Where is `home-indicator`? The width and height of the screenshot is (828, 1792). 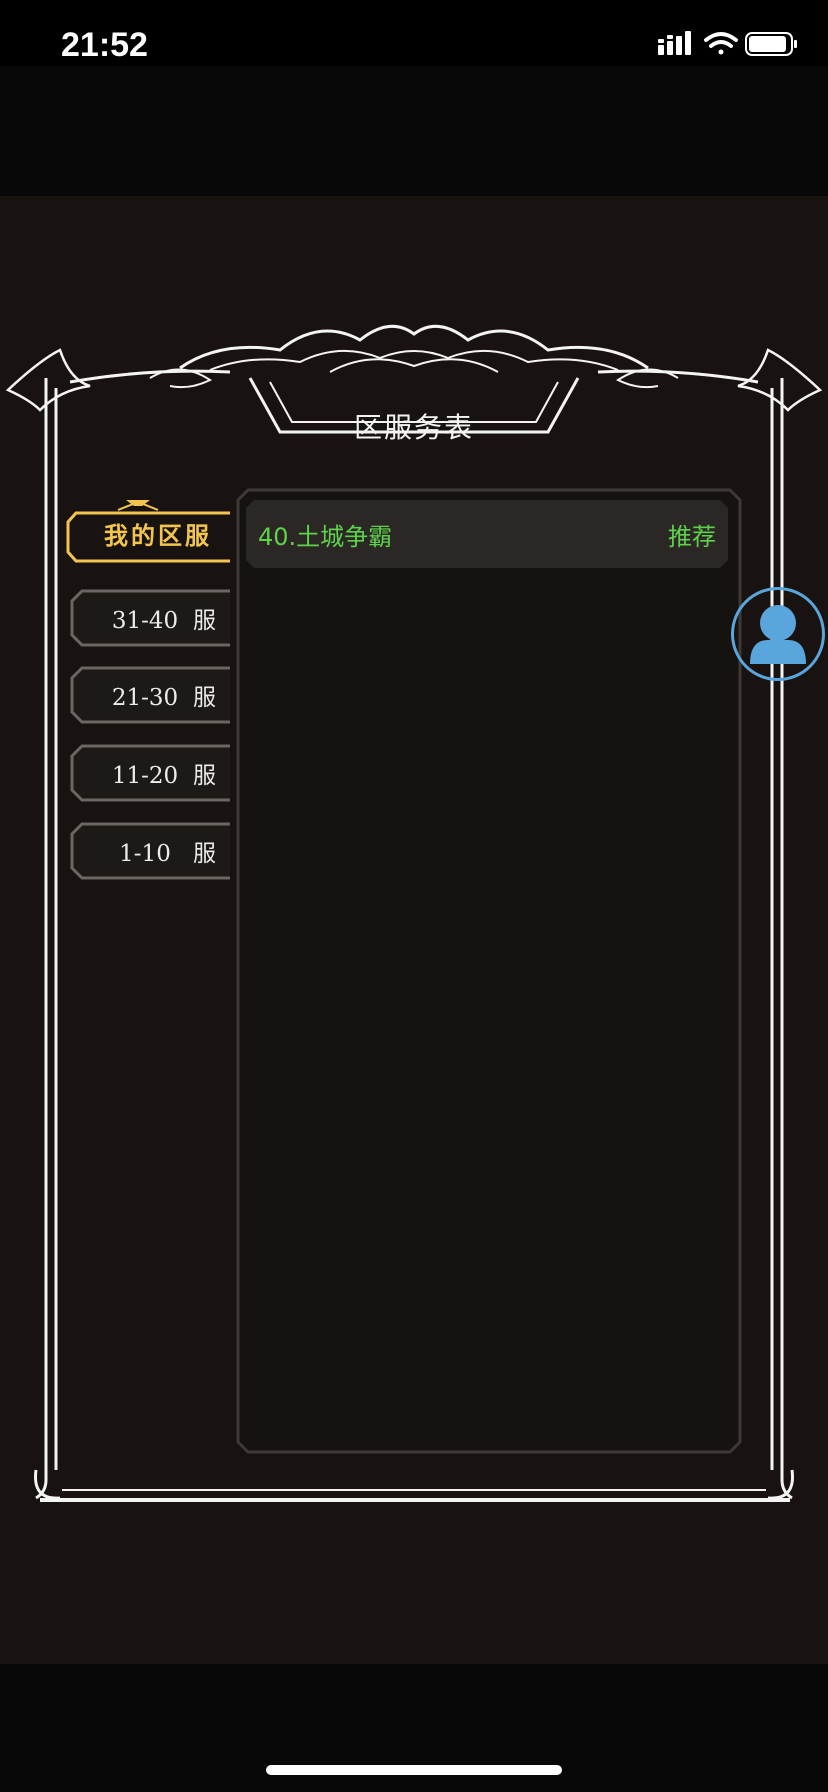 home-indicator is located at coordinates (414, 1770).